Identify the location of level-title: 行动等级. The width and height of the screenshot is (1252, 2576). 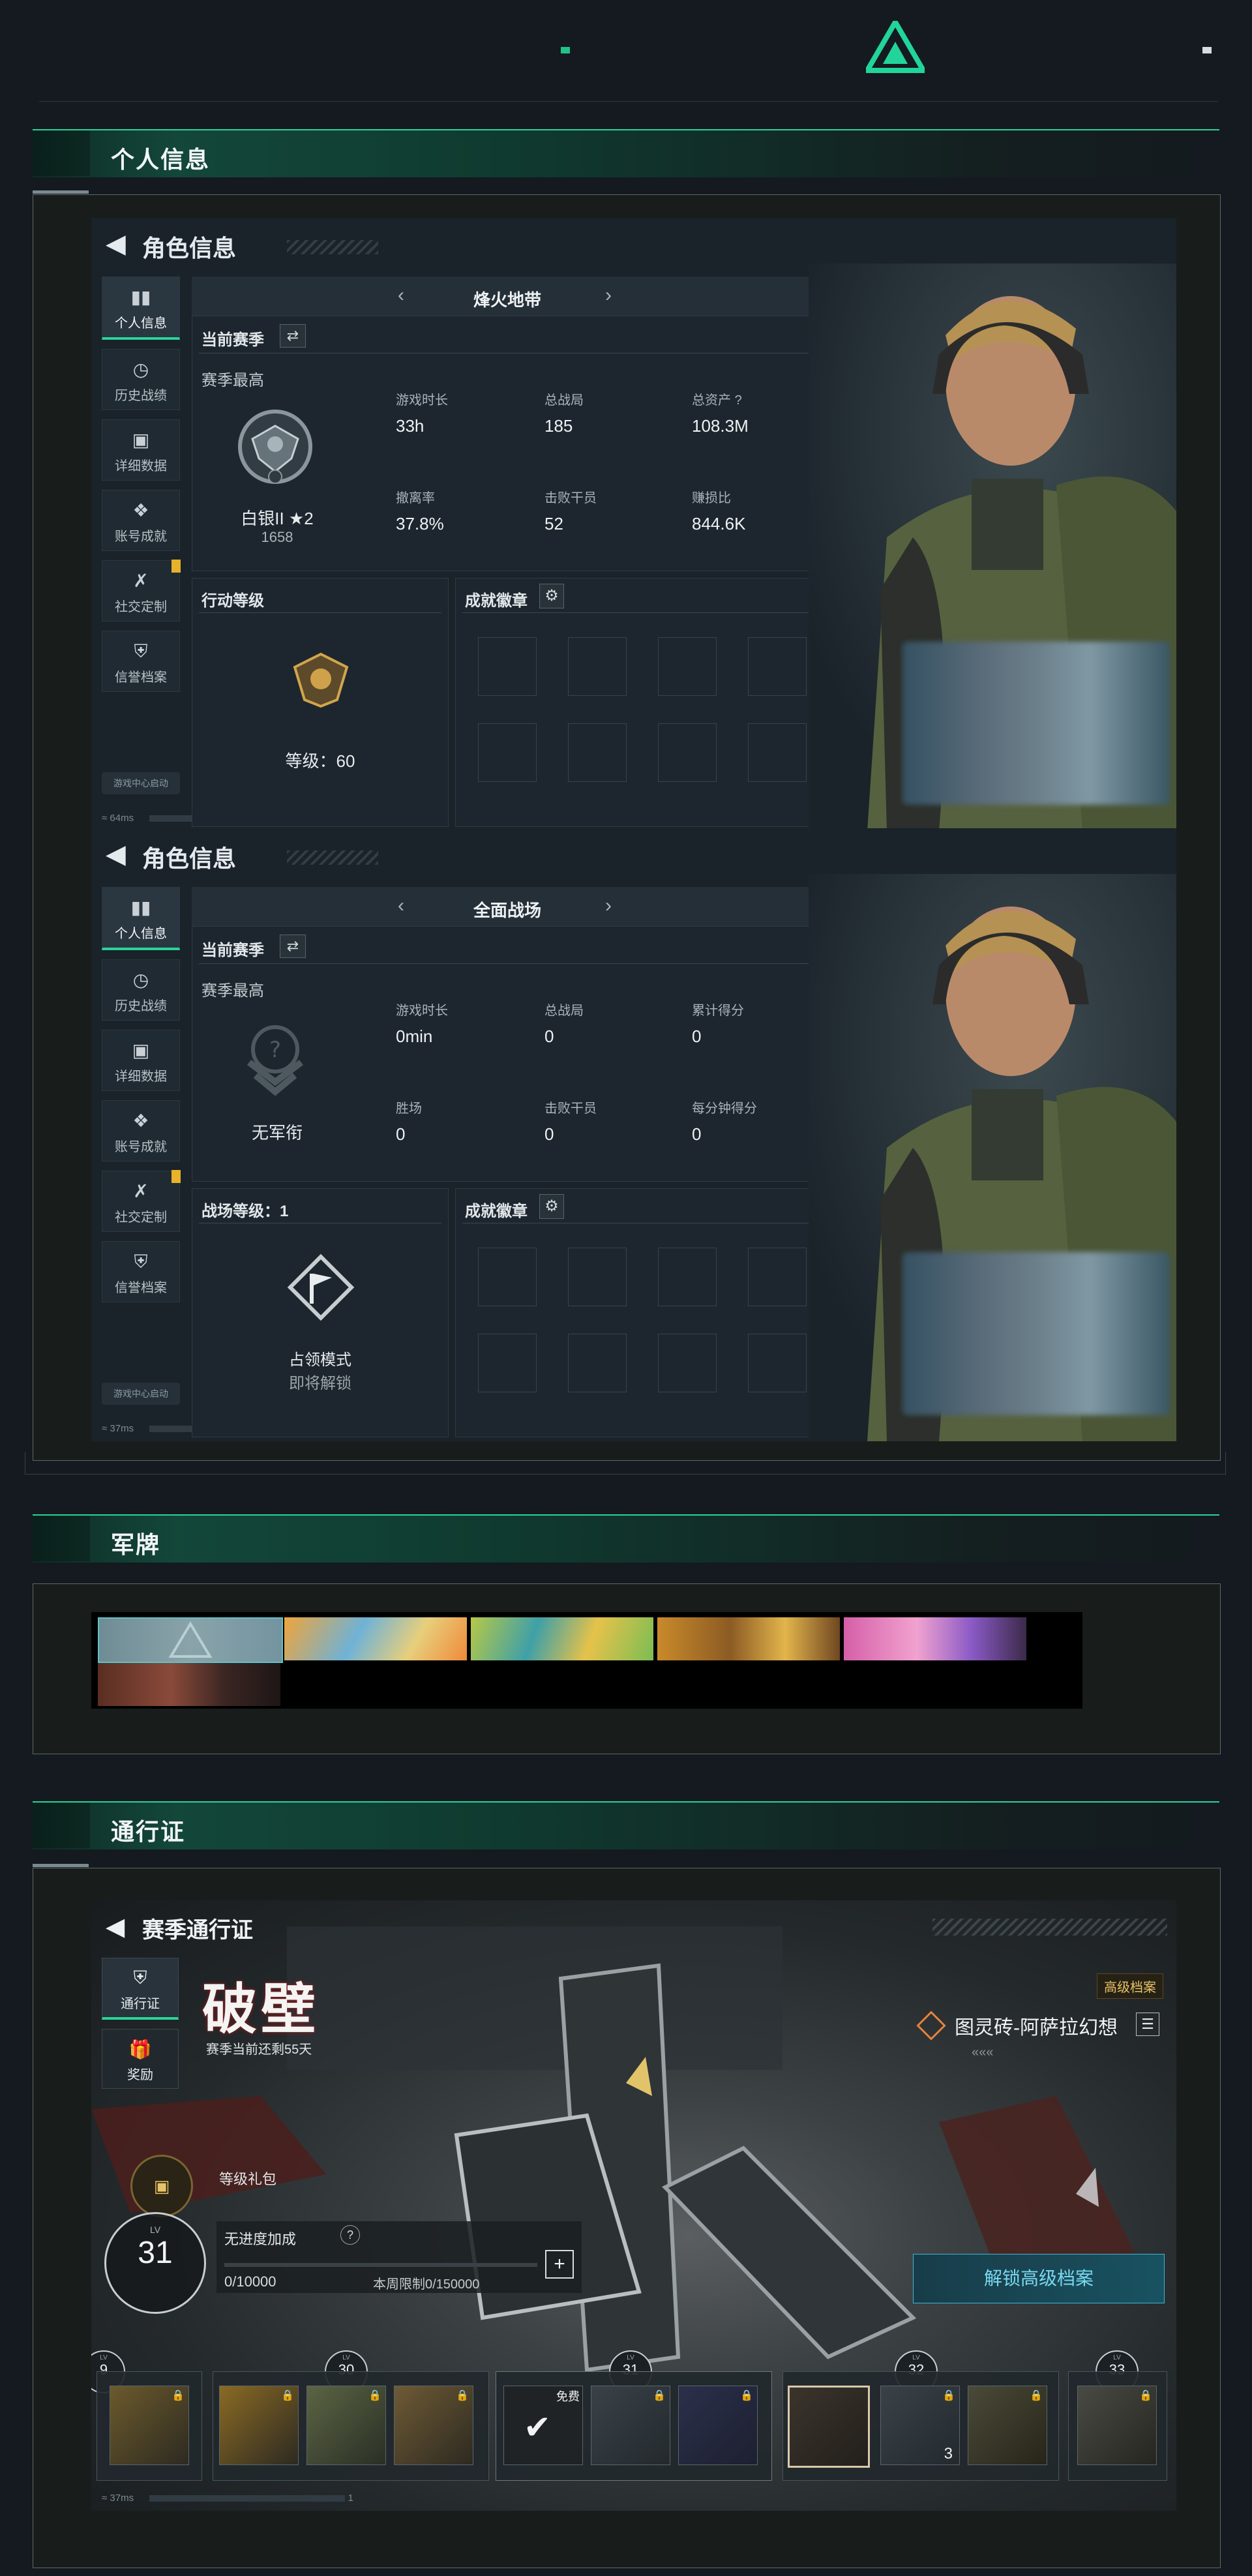
(232, 601).